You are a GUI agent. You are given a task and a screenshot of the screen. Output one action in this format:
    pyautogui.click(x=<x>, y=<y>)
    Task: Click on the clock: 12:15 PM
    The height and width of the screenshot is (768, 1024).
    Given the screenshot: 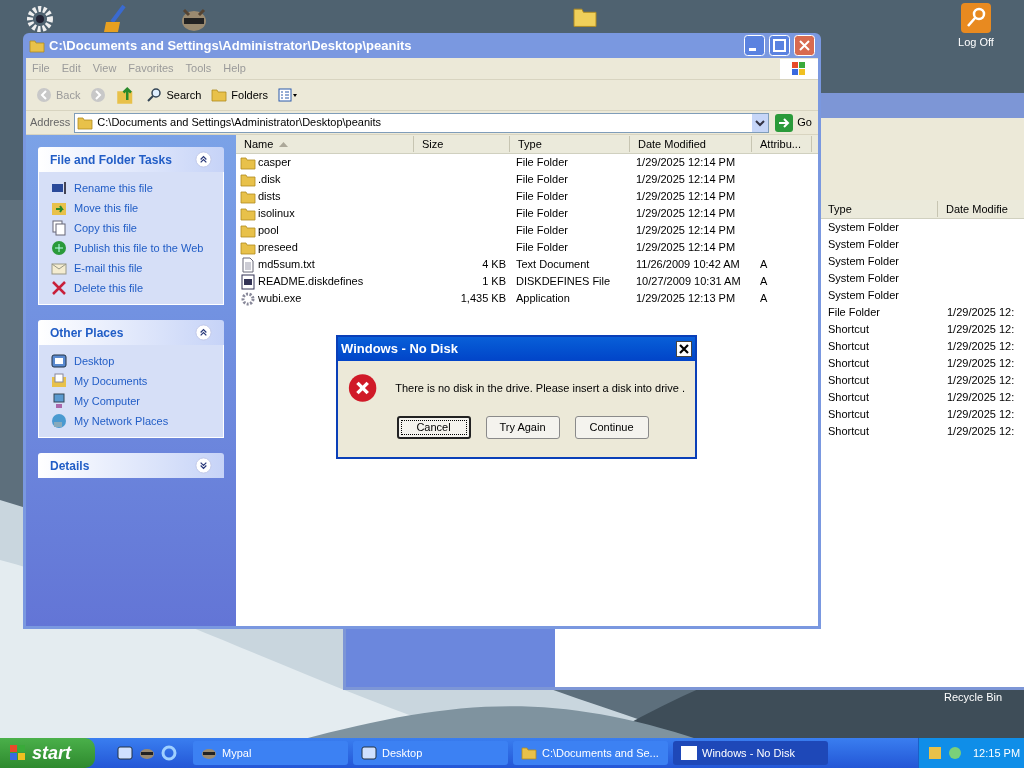 What is the action you would take?
    pyautogui.click(x=996, y=753)
    